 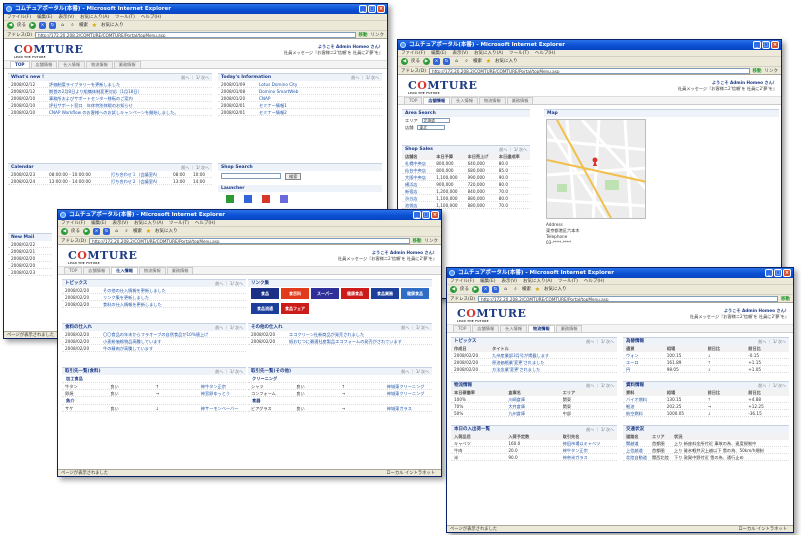 I want to click on shop-search-input, so click(x=251, y=176).